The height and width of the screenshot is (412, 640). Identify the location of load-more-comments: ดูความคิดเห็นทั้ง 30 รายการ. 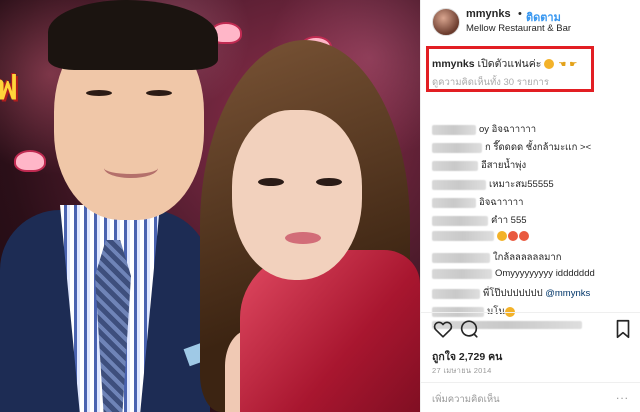
(490, 82).